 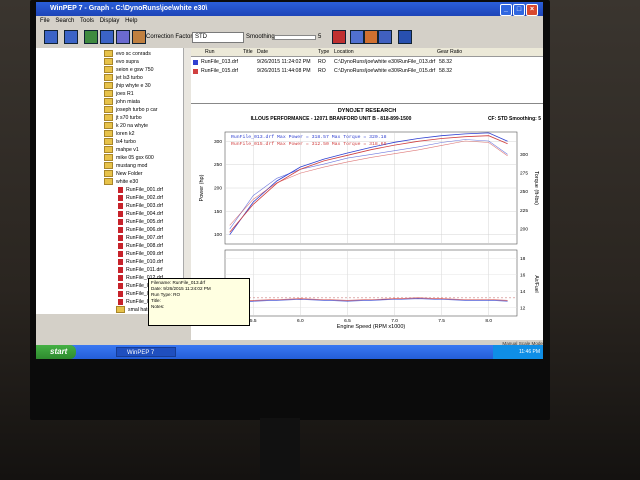 What do you see at coordinates (125, 166) in the screenshot?
I see `tree-folder: mustang mod` at bounding box center [125, 166].